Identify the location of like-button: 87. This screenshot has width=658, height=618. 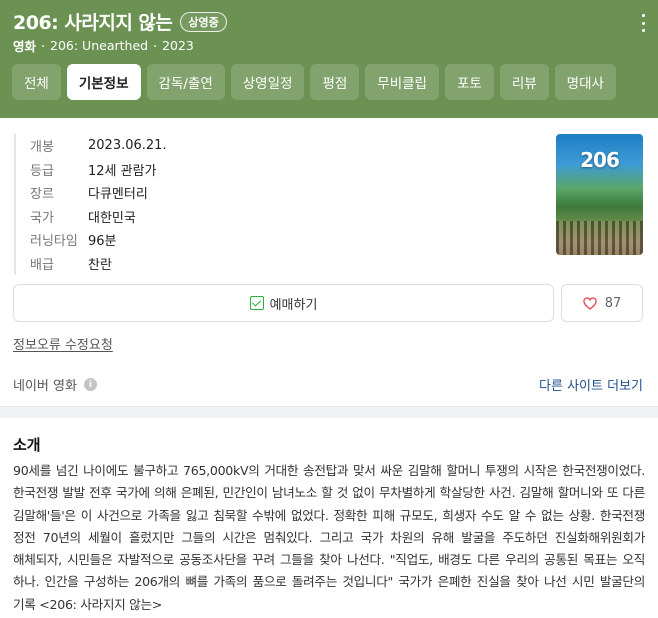
(602, 303).